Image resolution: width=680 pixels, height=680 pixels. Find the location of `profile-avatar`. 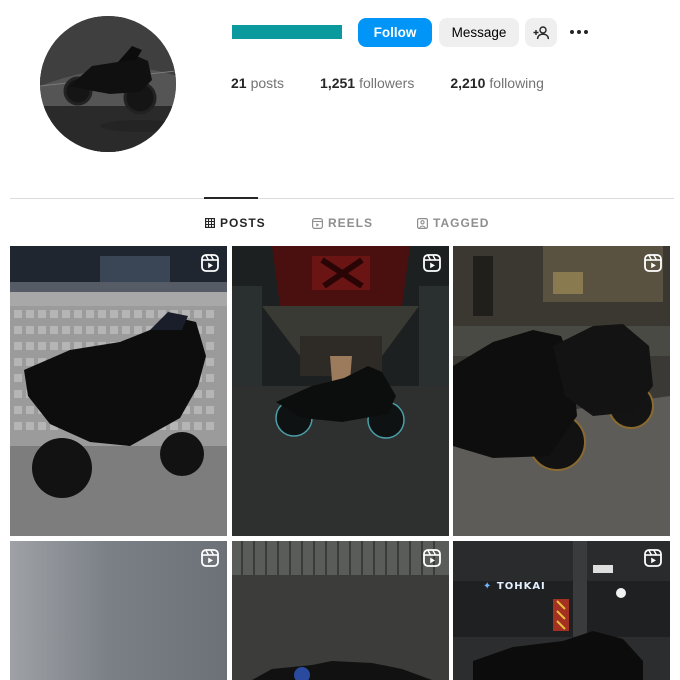

profile-avatar is located at coordinates (108, 84).